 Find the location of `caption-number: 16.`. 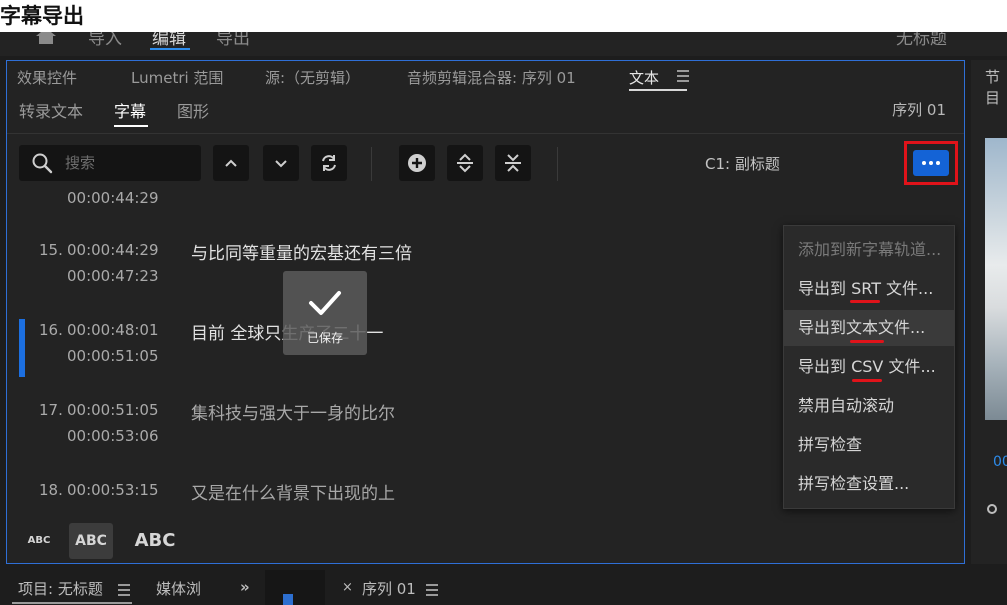

caption-number: 16. is located at coordinates (51, 330).